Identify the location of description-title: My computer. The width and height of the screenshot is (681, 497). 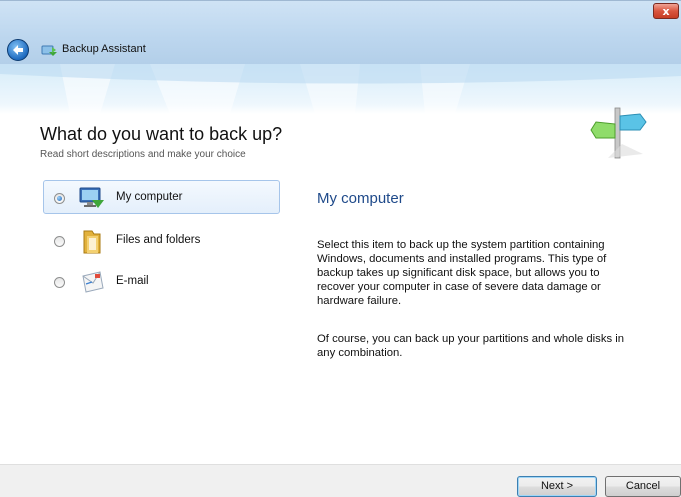
(360, 198).